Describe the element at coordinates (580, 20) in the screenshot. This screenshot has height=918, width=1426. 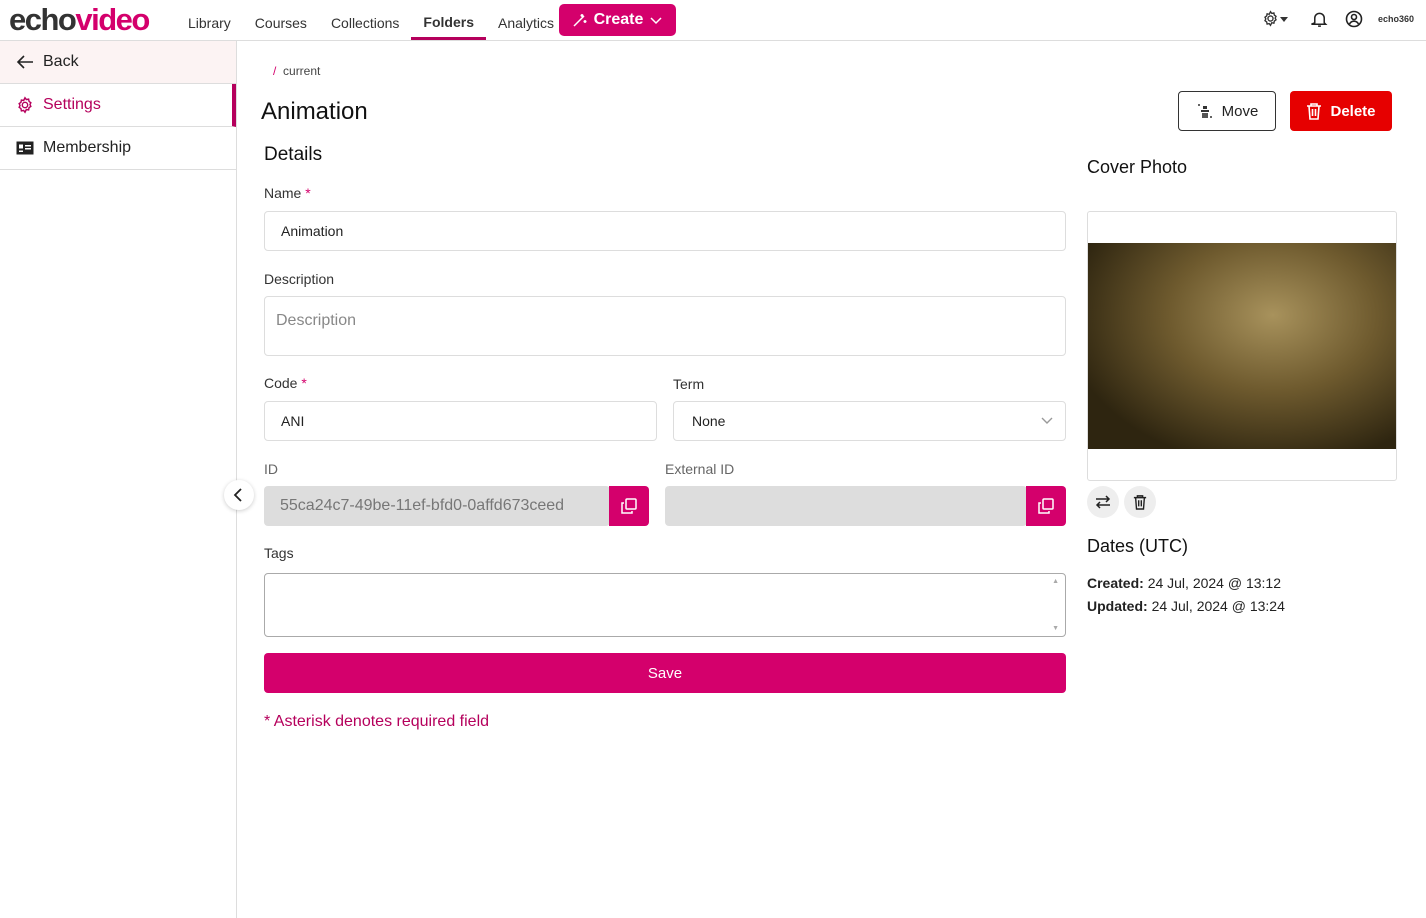
I see `magic-wand-icon` at that location.